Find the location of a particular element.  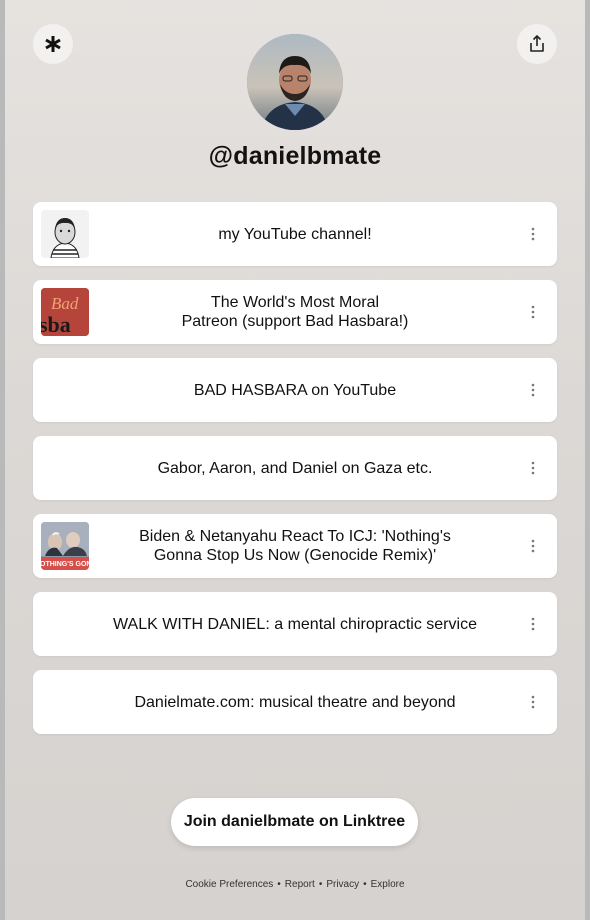

footer-report-link: Report is located at coordinates (300, 884).